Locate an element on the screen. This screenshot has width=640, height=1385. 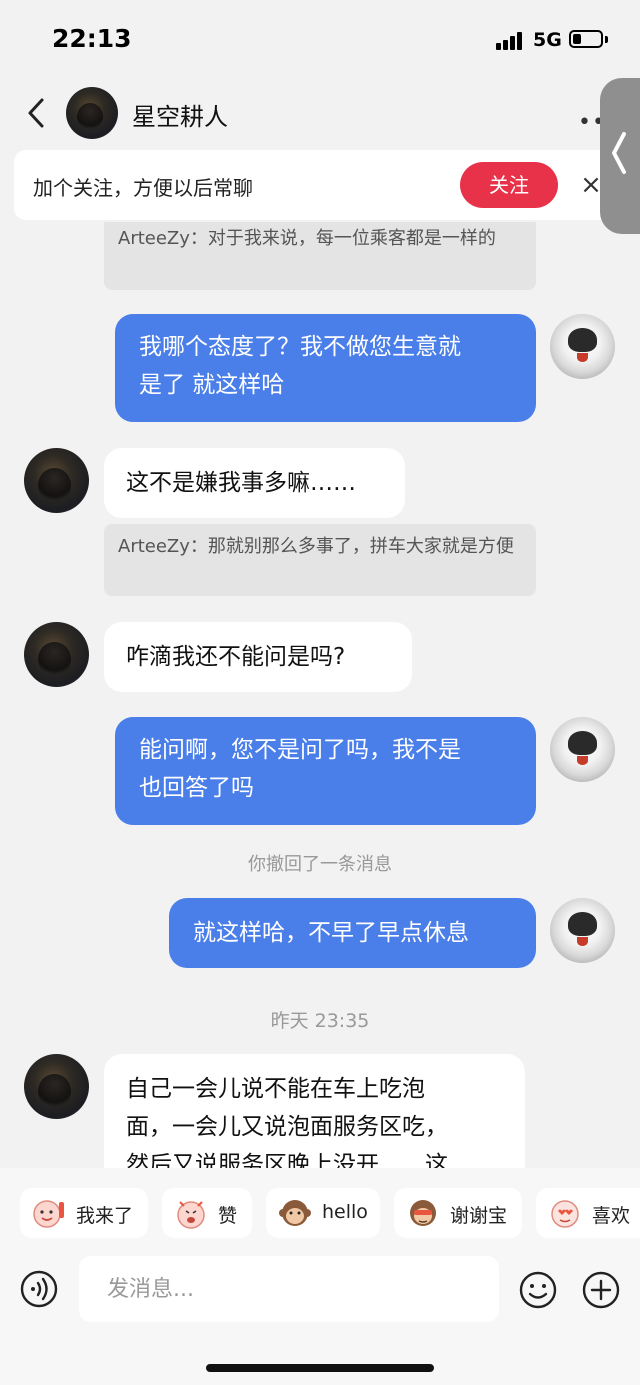
quick-reply-chip: 我来了 is located at coordinates (84, 1213).